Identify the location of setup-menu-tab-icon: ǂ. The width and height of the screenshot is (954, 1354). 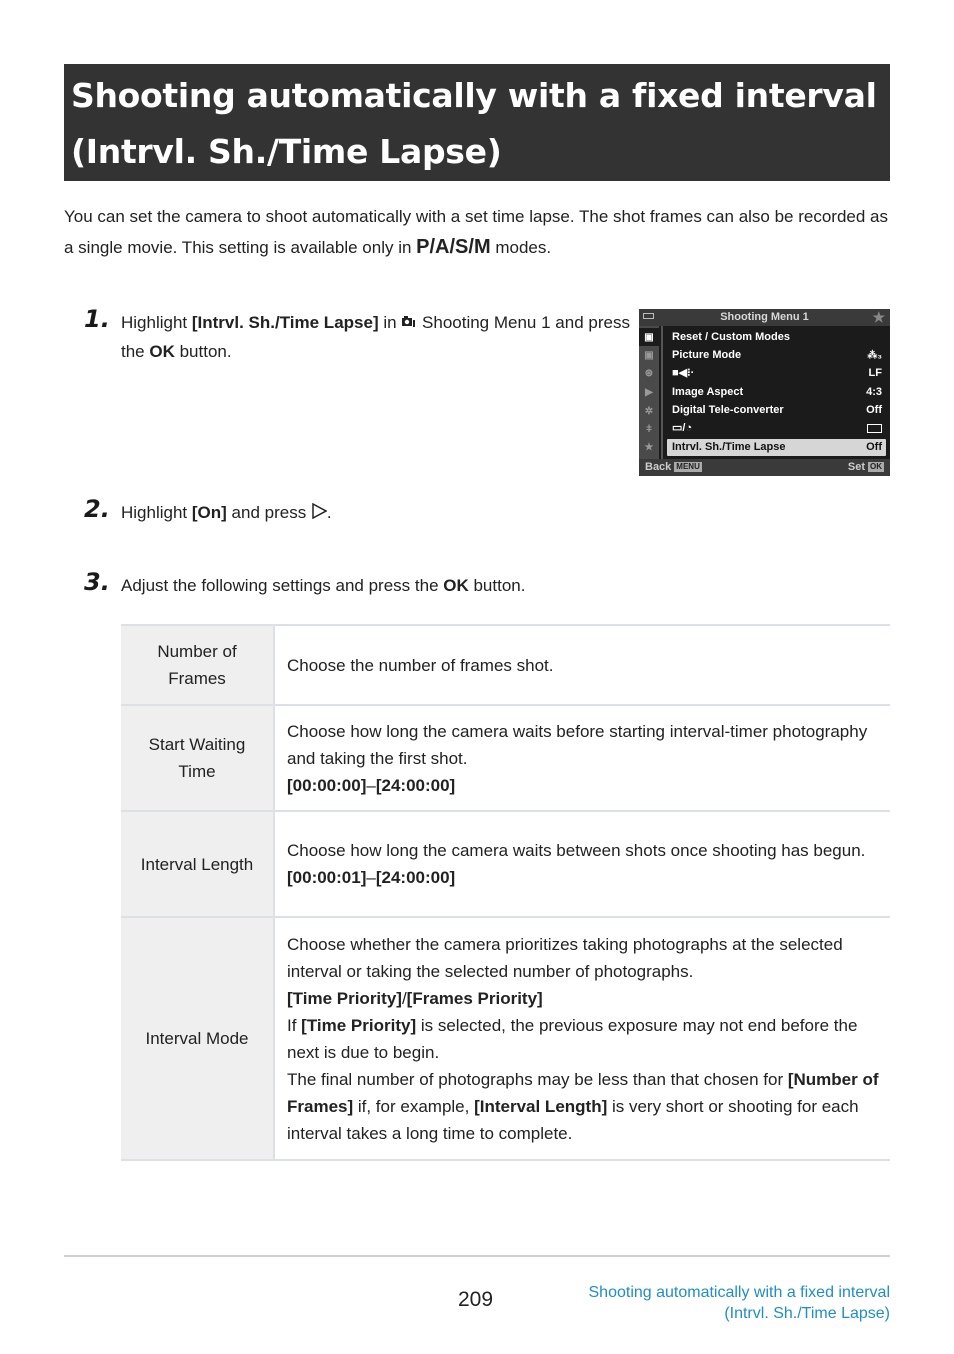
(649, 429).